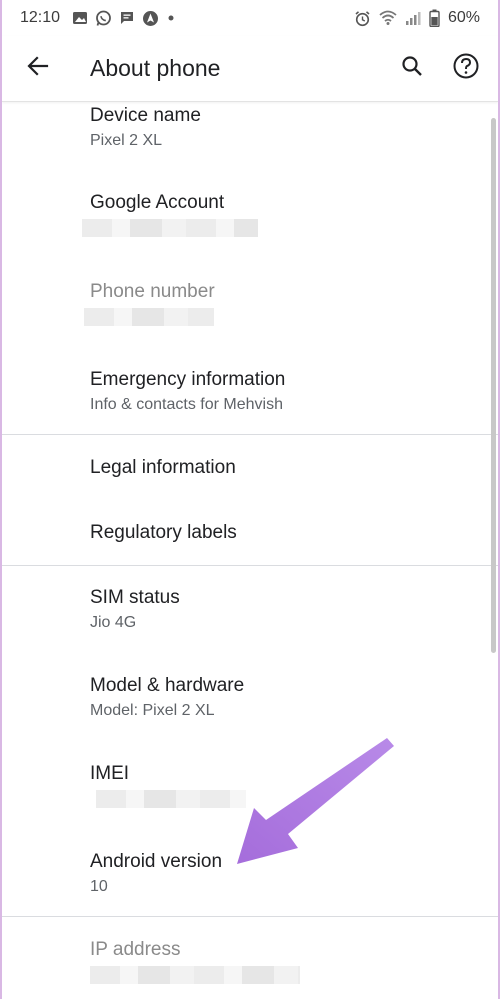  I want to click on status-bar: 12:10 60%, so click(250, 18).